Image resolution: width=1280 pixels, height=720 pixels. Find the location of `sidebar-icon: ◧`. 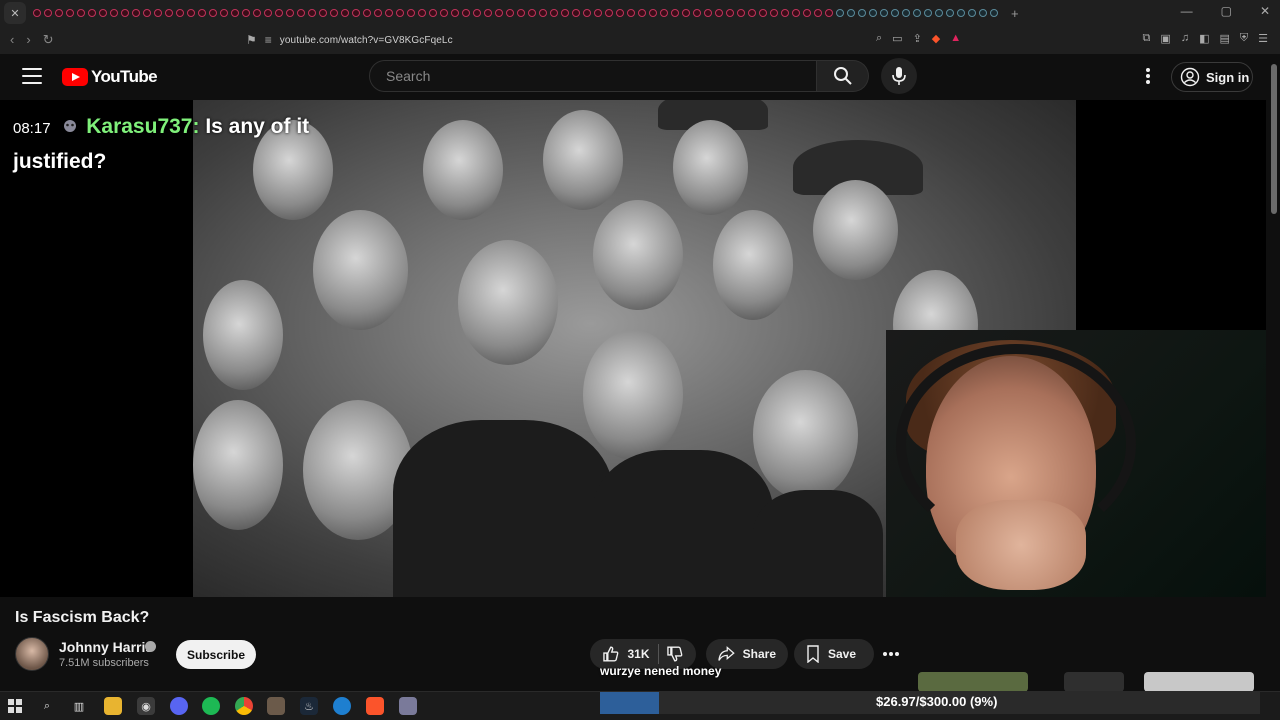

sidebar-icon: ◧ is located at coordinates (1204, 38).